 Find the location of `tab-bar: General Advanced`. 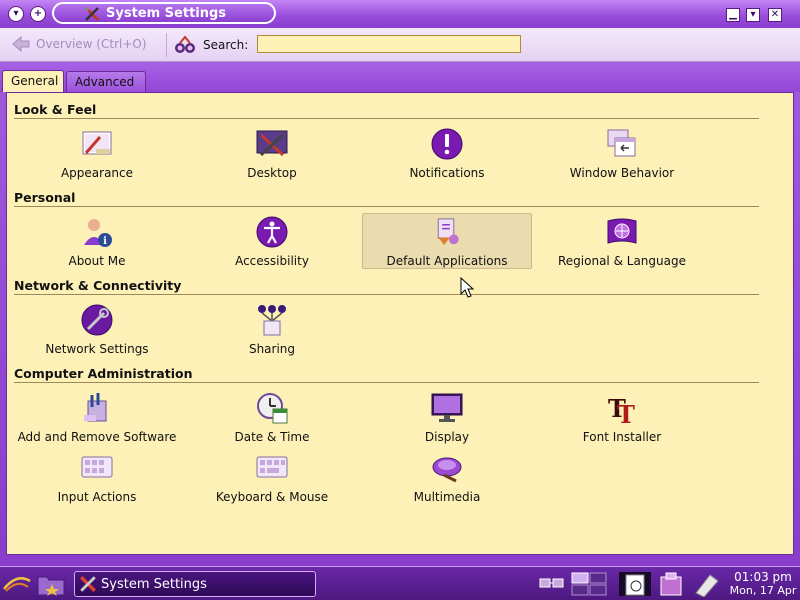

tab-bar: General Advanced is located at coordinates (400, 77).